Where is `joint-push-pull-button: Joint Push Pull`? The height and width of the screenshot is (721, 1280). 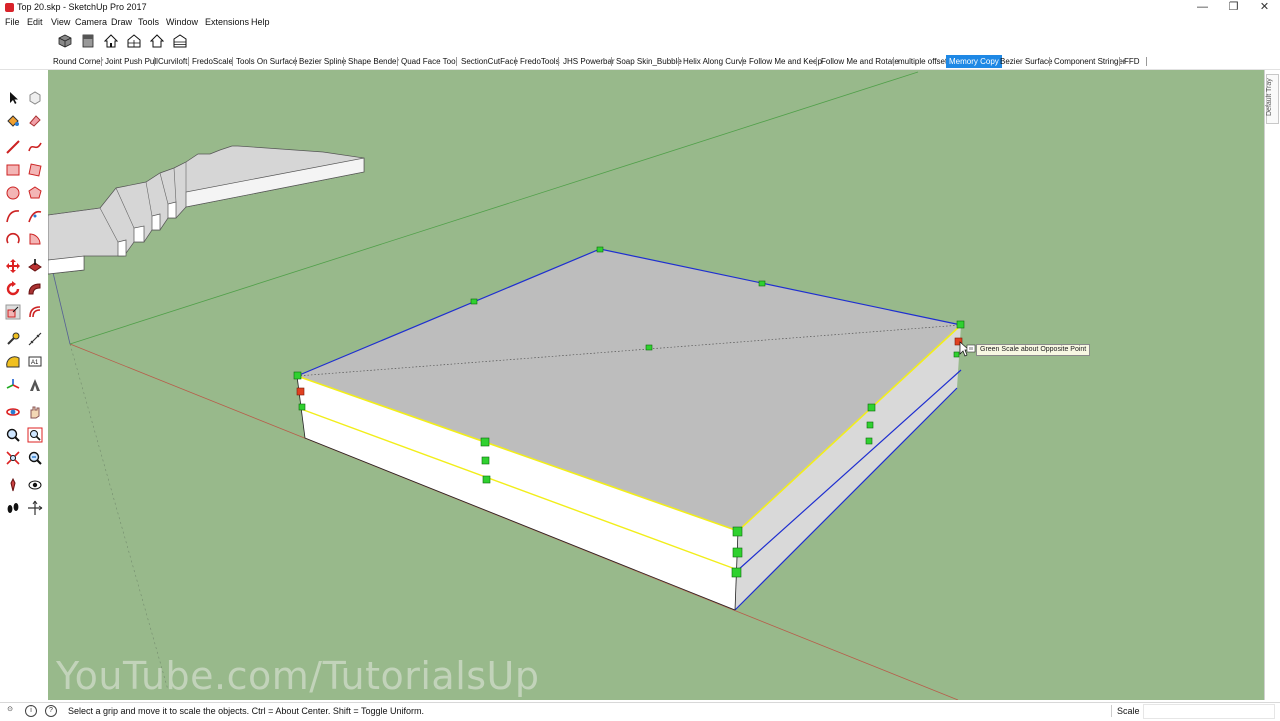 joint-push-pull-button: Joint Push Pull is located at coordinates (131, 61).